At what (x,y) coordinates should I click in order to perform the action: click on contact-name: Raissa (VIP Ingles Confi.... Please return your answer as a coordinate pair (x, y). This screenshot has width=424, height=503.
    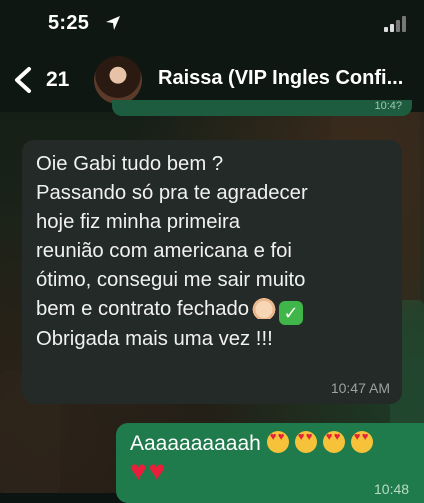
    Looking at the image, I should click on (291, 78).